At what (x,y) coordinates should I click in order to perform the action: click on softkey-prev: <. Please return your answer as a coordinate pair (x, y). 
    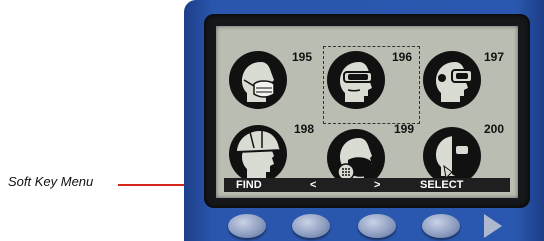
    Looking at the image, I should click on (313, 185).